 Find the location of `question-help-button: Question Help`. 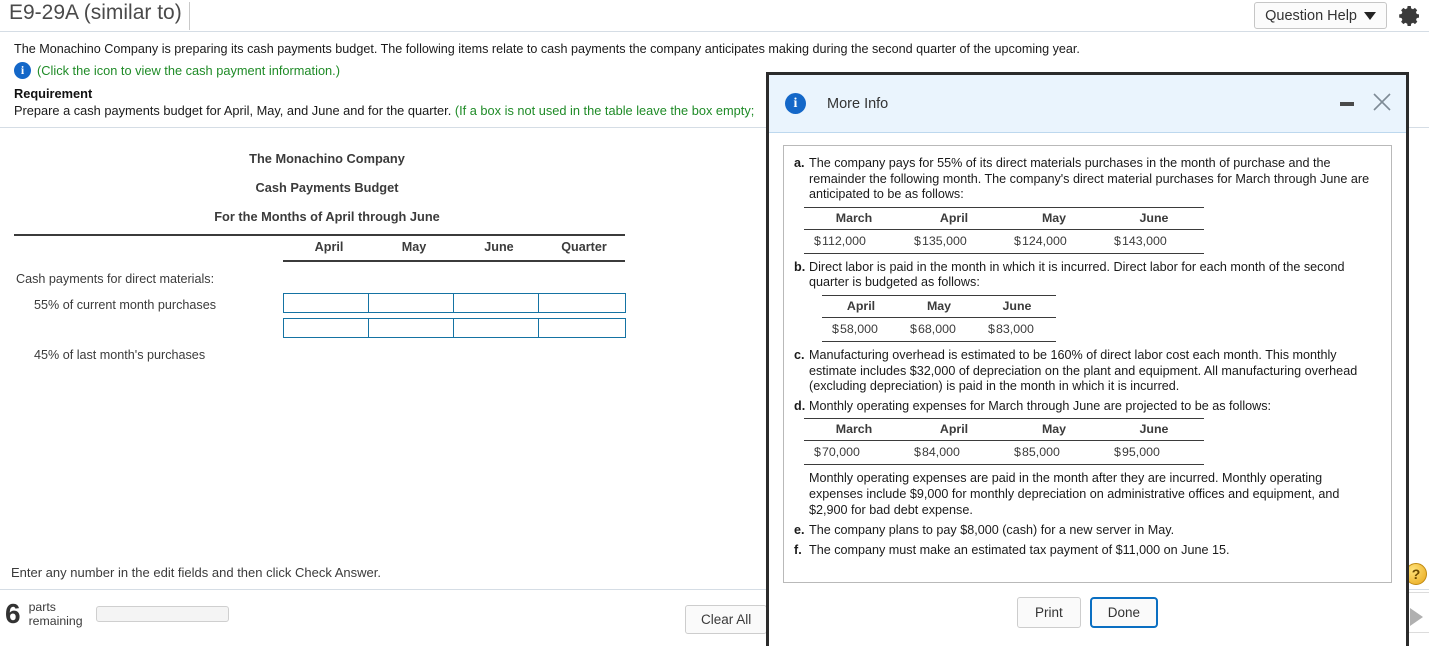

question-help-button: Question Help is located at coordinates (1320, 15).